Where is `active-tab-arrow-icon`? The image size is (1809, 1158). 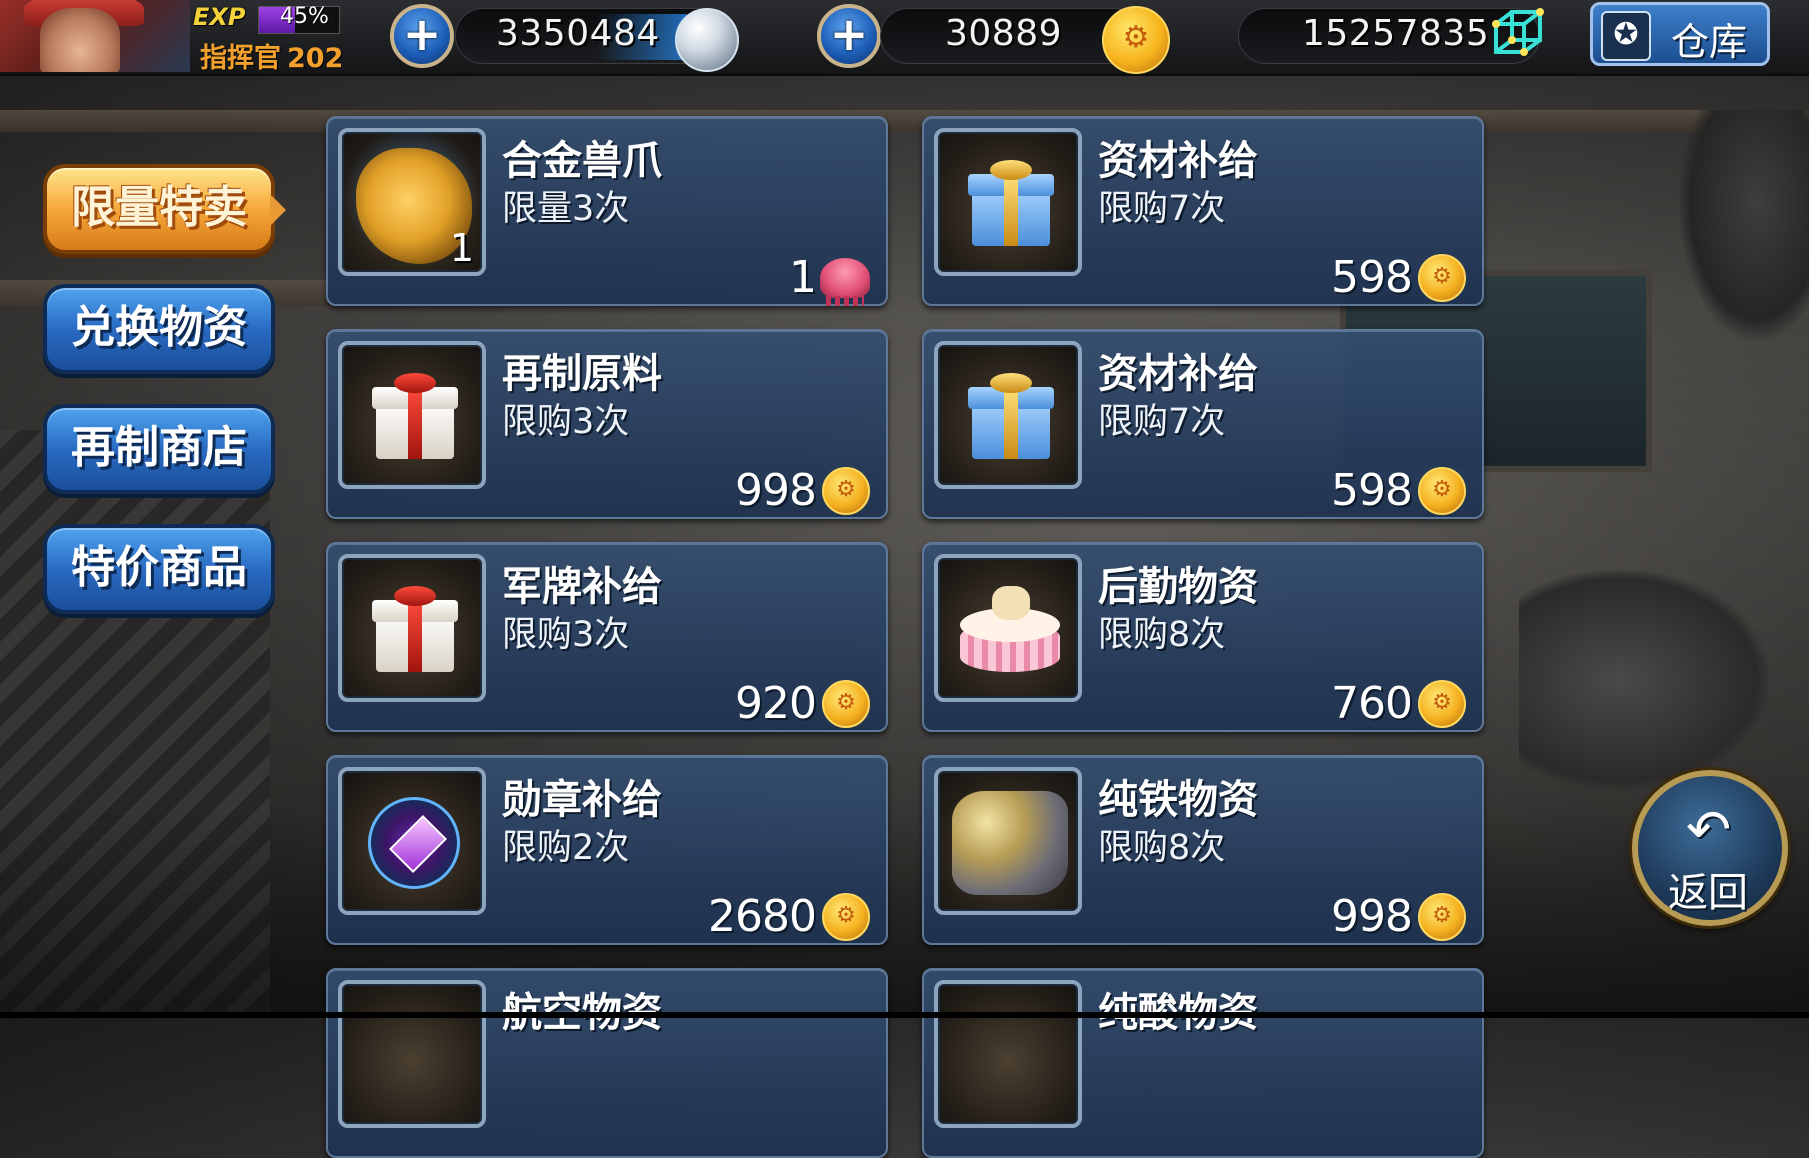
active-tab-arrow-icon is located at coordinates (278, 210).